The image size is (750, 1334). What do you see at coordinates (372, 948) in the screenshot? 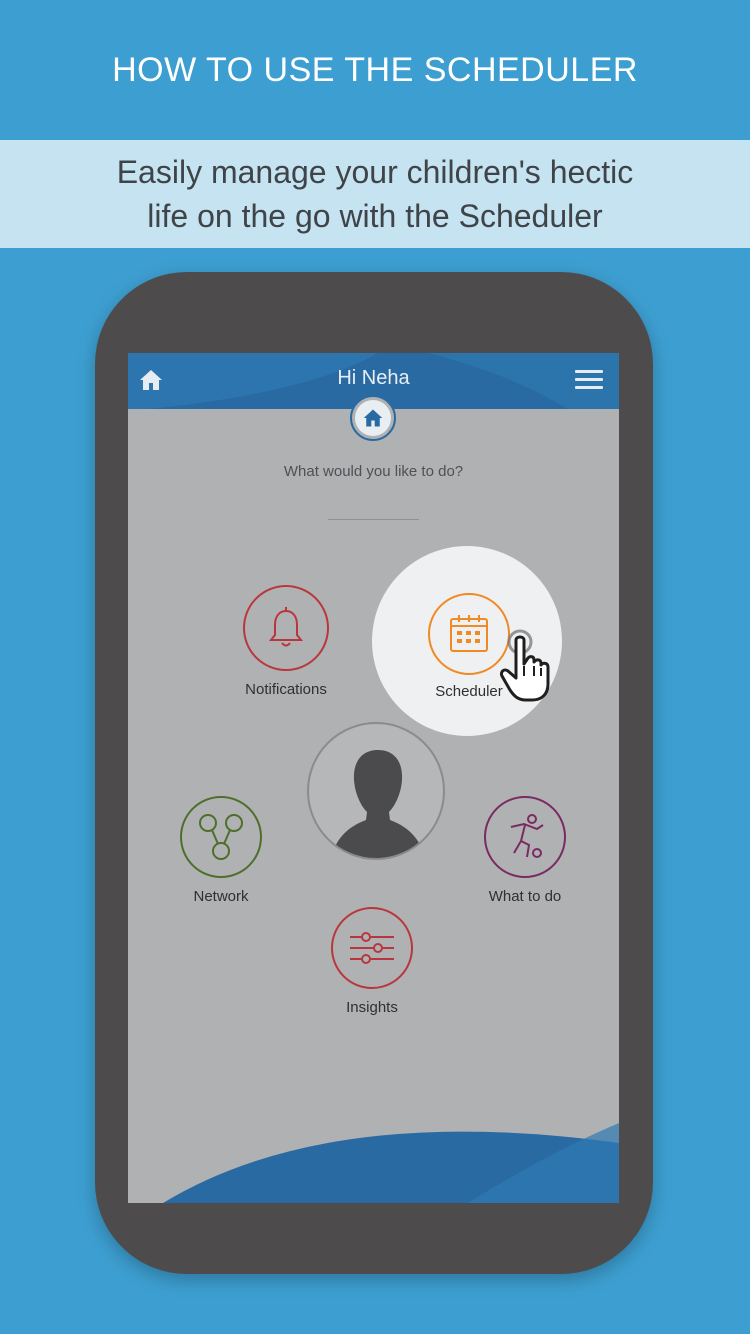
I see `sliders-icon` at bounding box center [372, 948].